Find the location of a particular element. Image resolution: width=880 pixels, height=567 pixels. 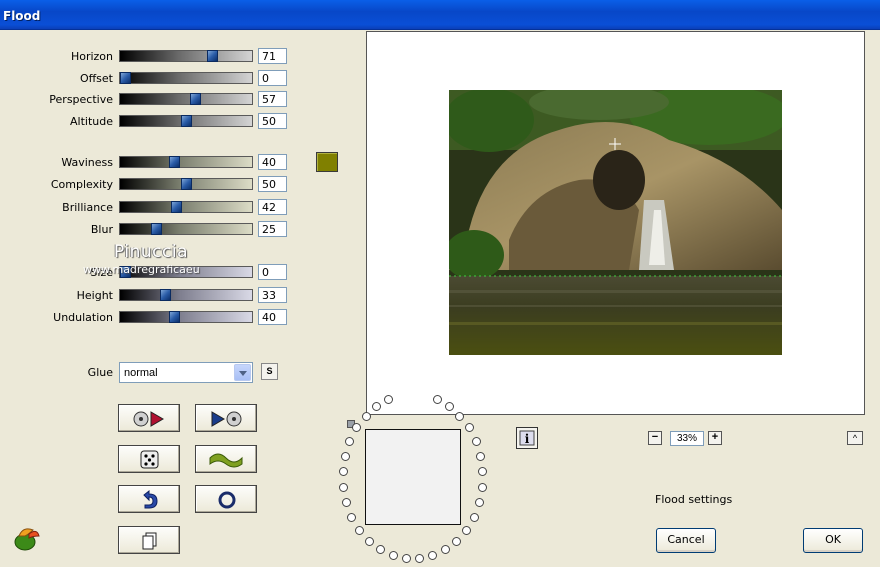

slider-label: Complexity is located at coordinates (81, 184).